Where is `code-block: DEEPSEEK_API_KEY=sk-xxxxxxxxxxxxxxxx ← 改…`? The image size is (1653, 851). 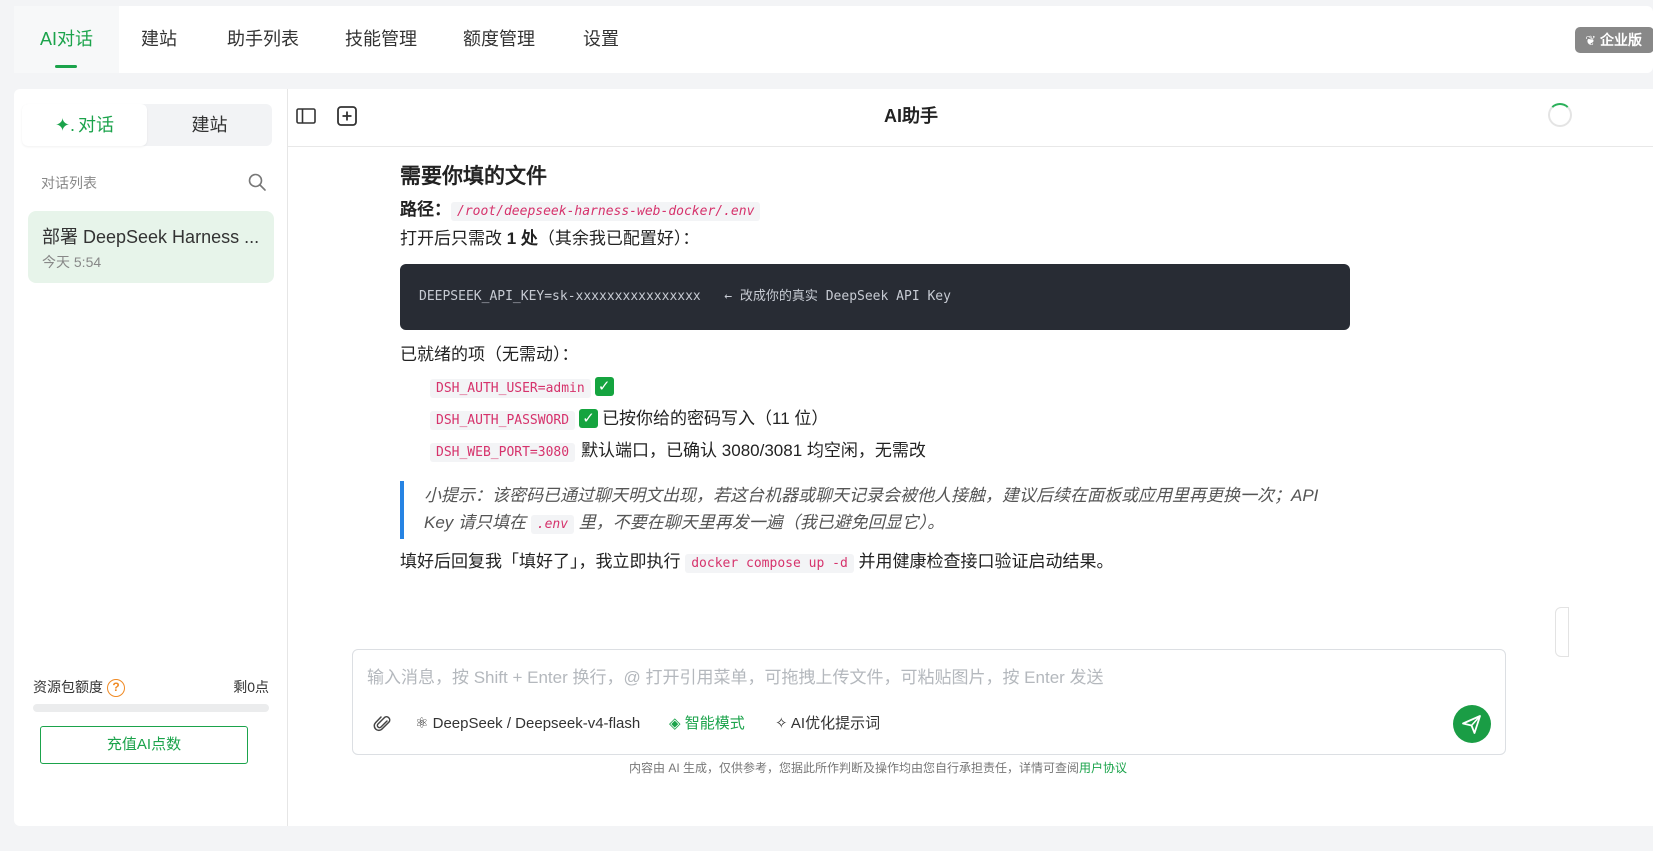 code-block: DEEPSEEK_API_KEY=sk-xxxxxxxxxxxxxxxx ← 改… is located at coordinates (875, 296).